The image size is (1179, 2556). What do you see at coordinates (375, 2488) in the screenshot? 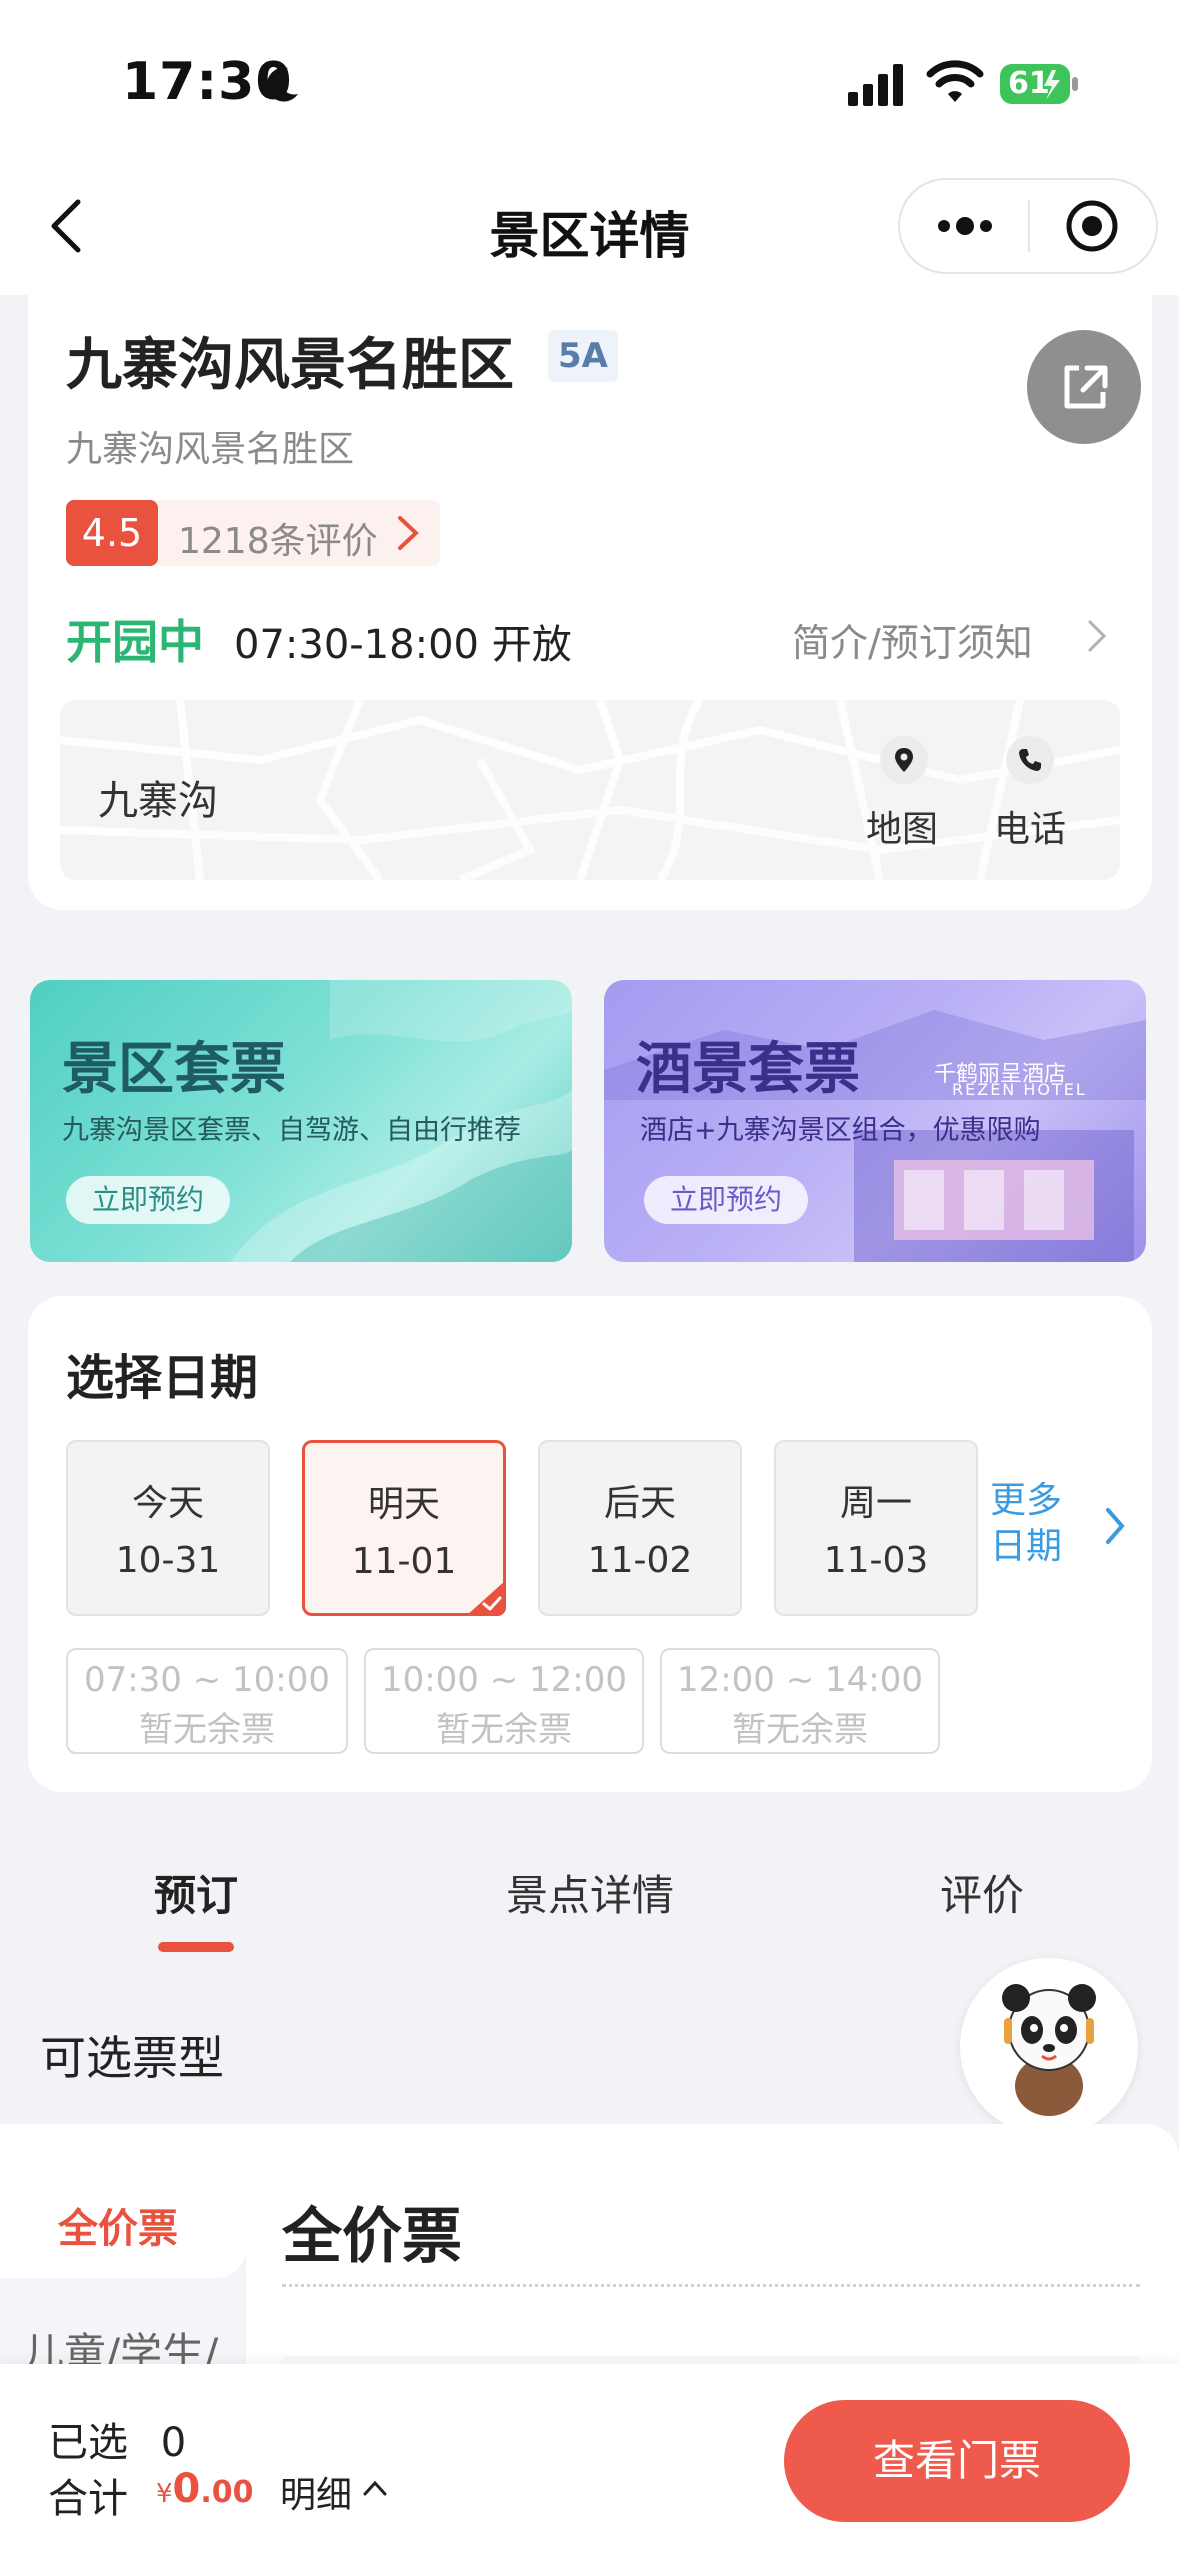
I see `chevron-up-icon` at bounding box center [375, 2488].